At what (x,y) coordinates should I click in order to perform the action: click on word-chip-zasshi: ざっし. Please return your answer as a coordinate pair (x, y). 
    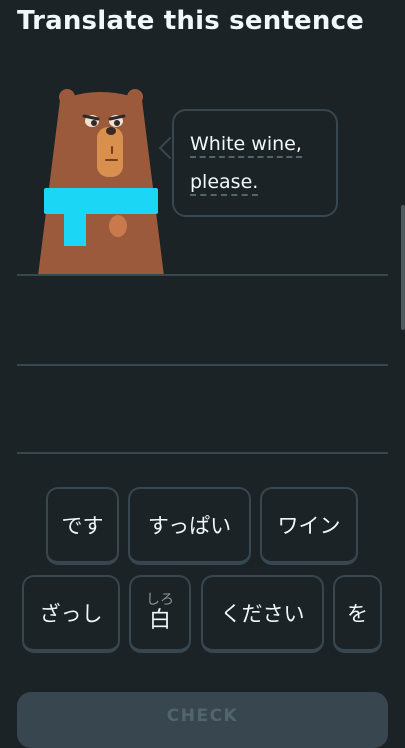
    Looking at the image, I should click on (71, 614).